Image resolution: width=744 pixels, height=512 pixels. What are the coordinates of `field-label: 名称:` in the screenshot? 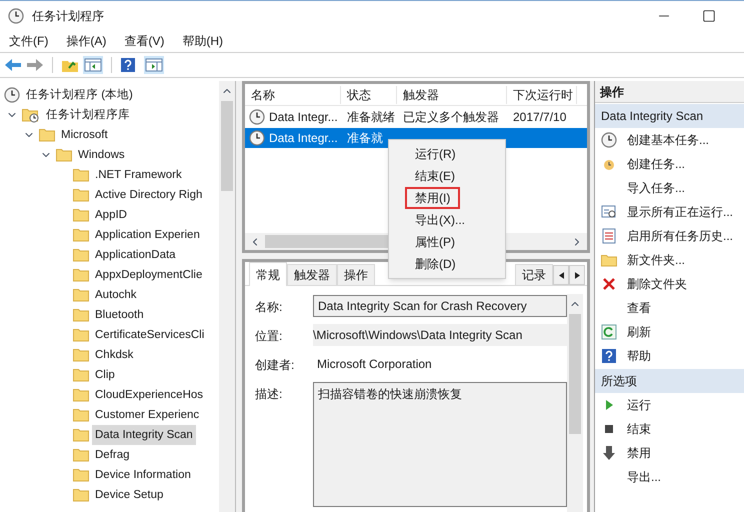 It's located at (269, 307).